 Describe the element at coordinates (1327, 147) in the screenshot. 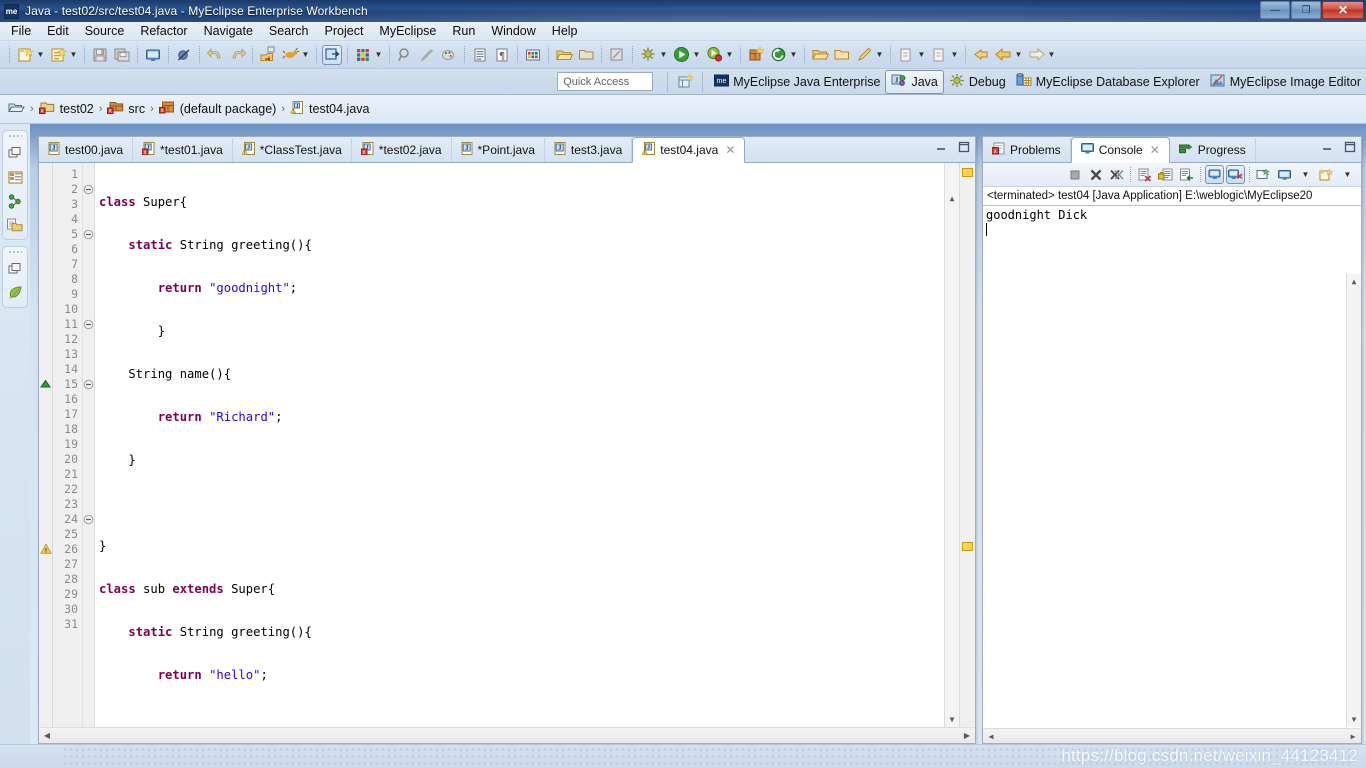

I see `minimize-console-button` at that location.